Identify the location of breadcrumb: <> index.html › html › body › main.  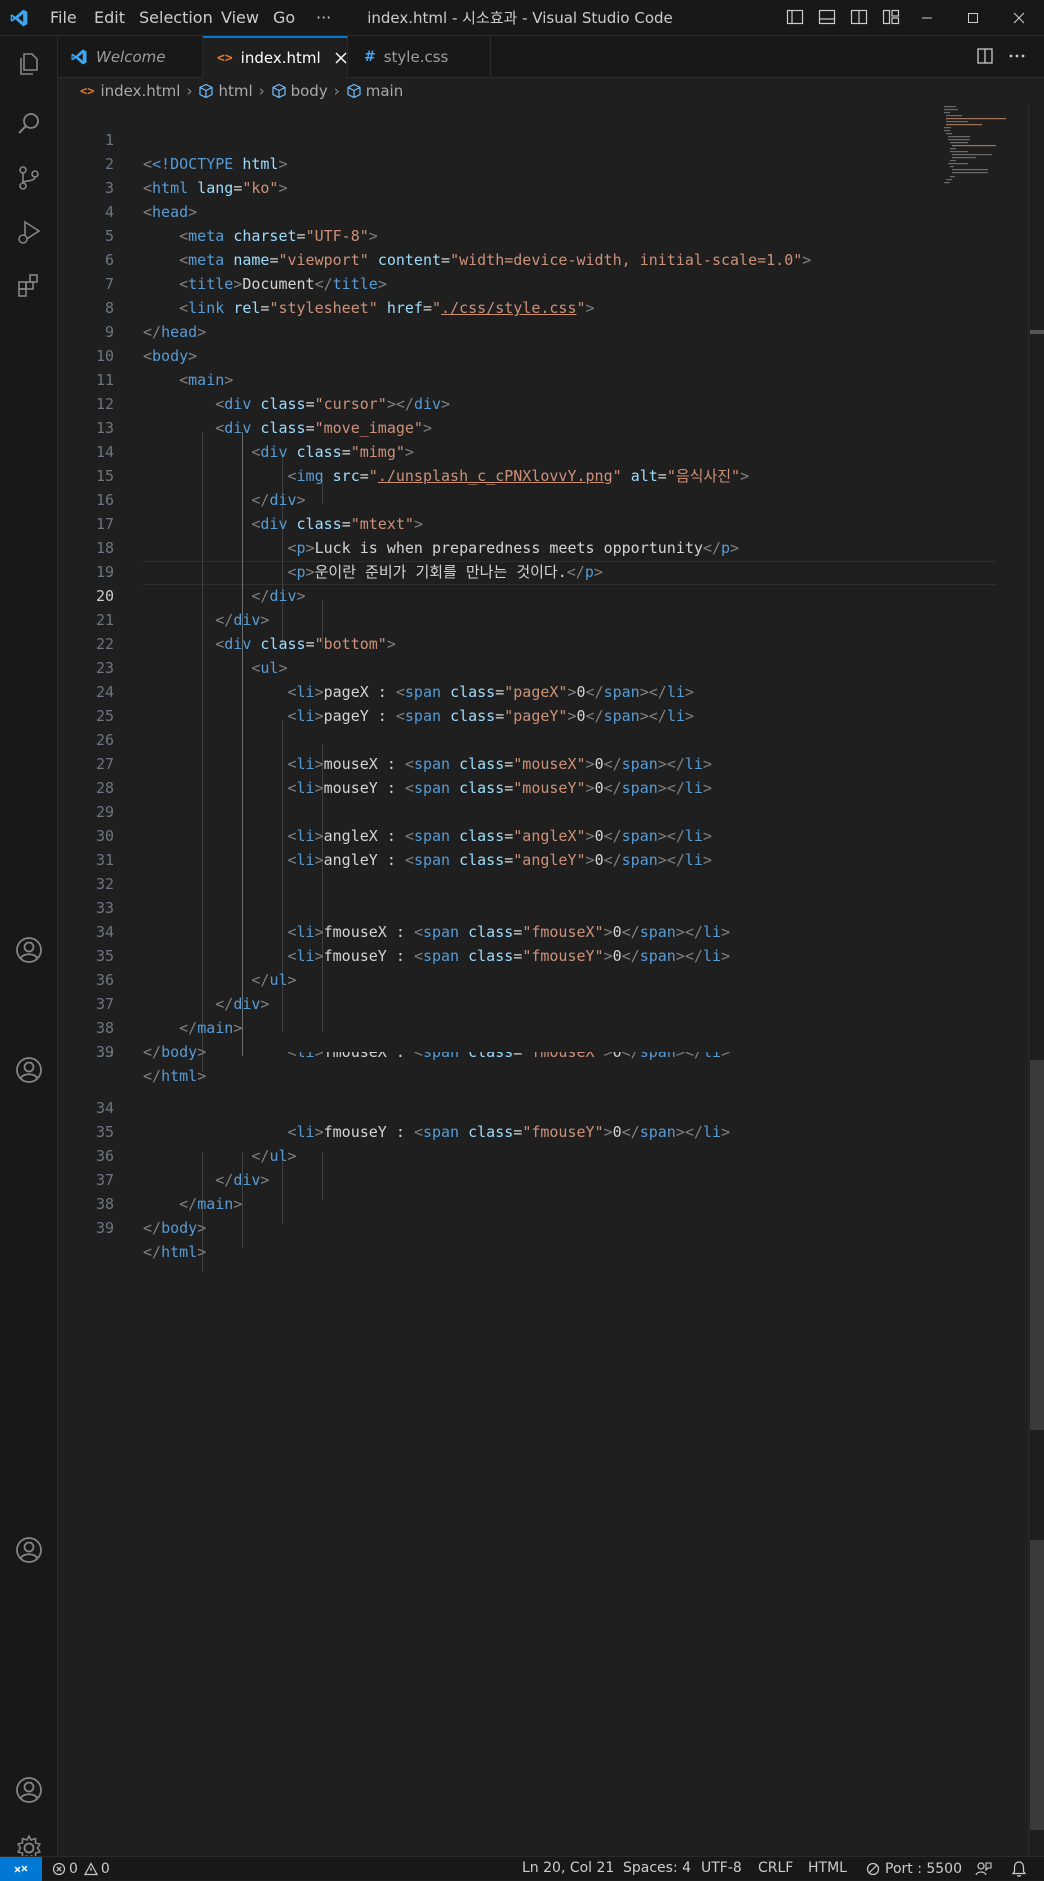
(551, 91).